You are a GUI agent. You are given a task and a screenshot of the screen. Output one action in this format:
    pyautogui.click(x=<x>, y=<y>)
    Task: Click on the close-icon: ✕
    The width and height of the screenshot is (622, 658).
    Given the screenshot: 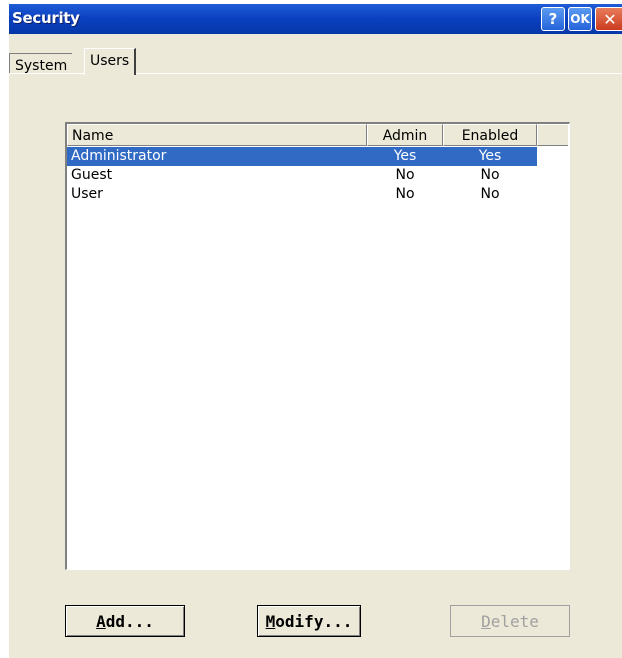 What is the action you would take?
    pyautogui.click(x=610, y=19)
    